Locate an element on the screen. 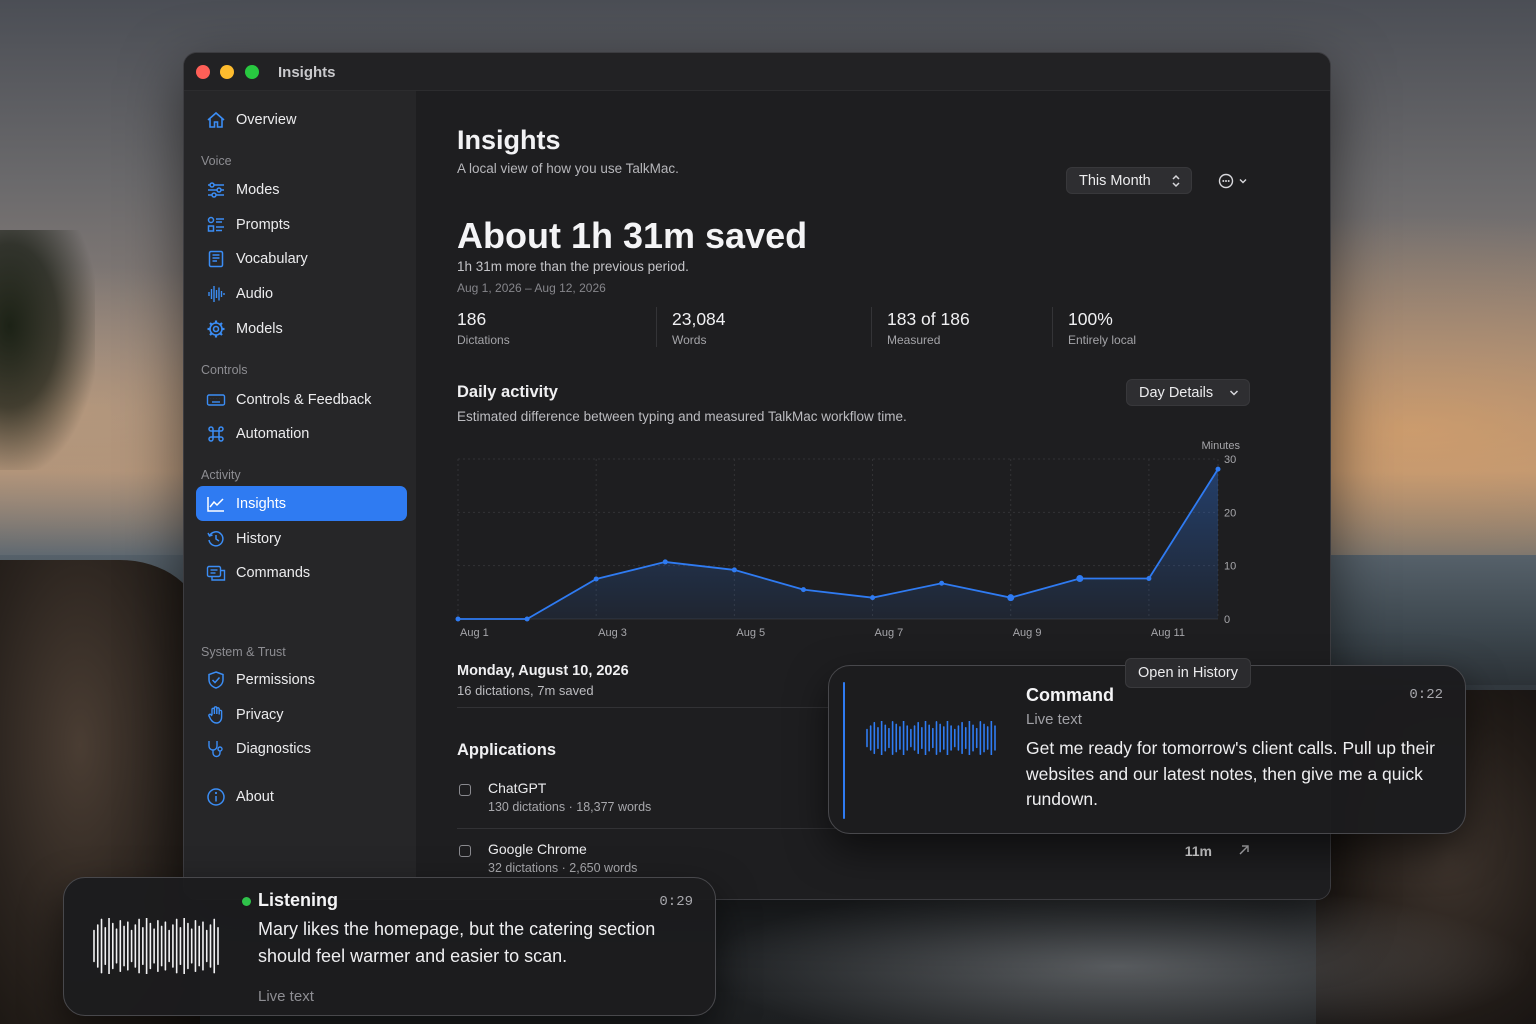 The width and height of the screenshot is (1536, 1024). day-details-select: Day Details is located at coordinates (1188, 392).